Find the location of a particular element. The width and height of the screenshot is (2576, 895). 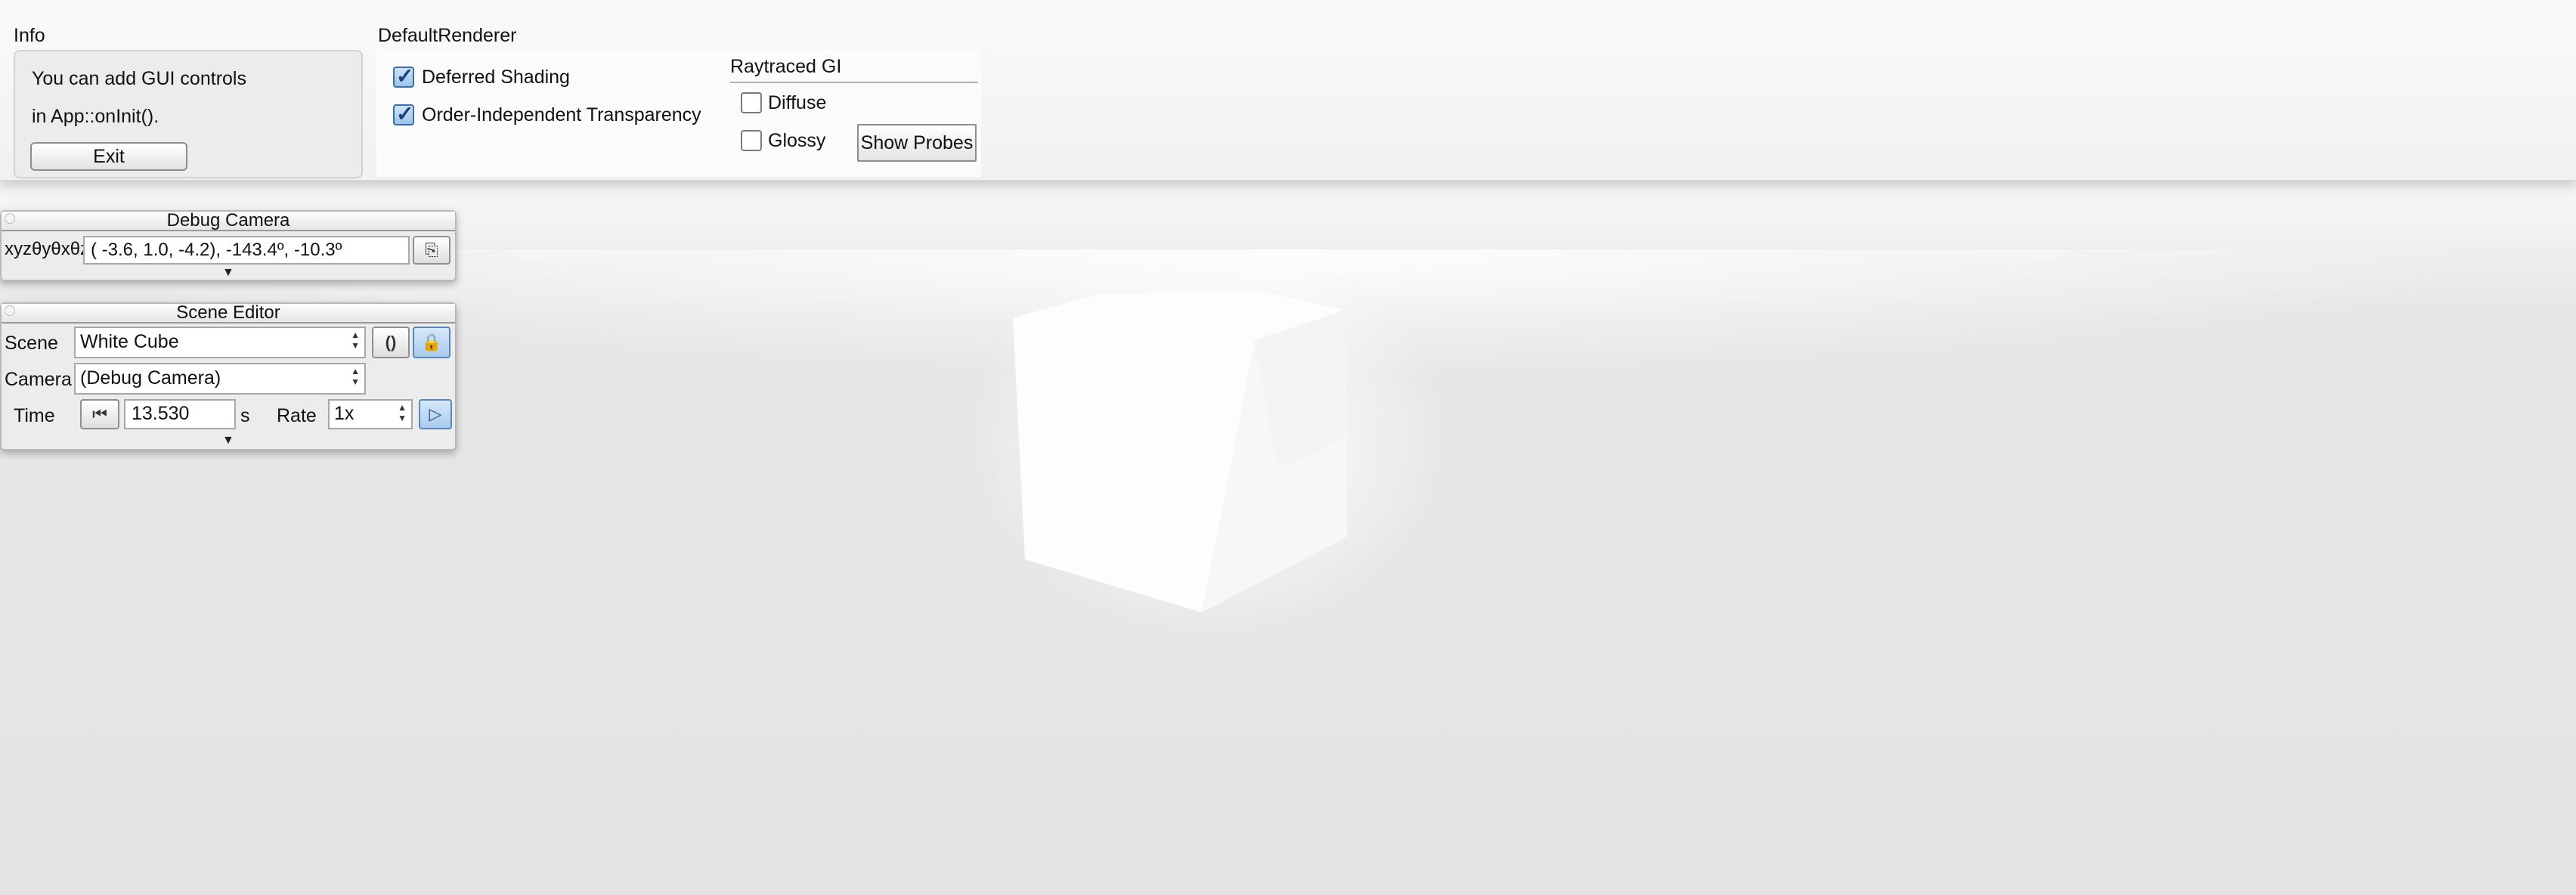

camera-dropdown-value: (Debug Camera) is located at coordinates (150, 378).